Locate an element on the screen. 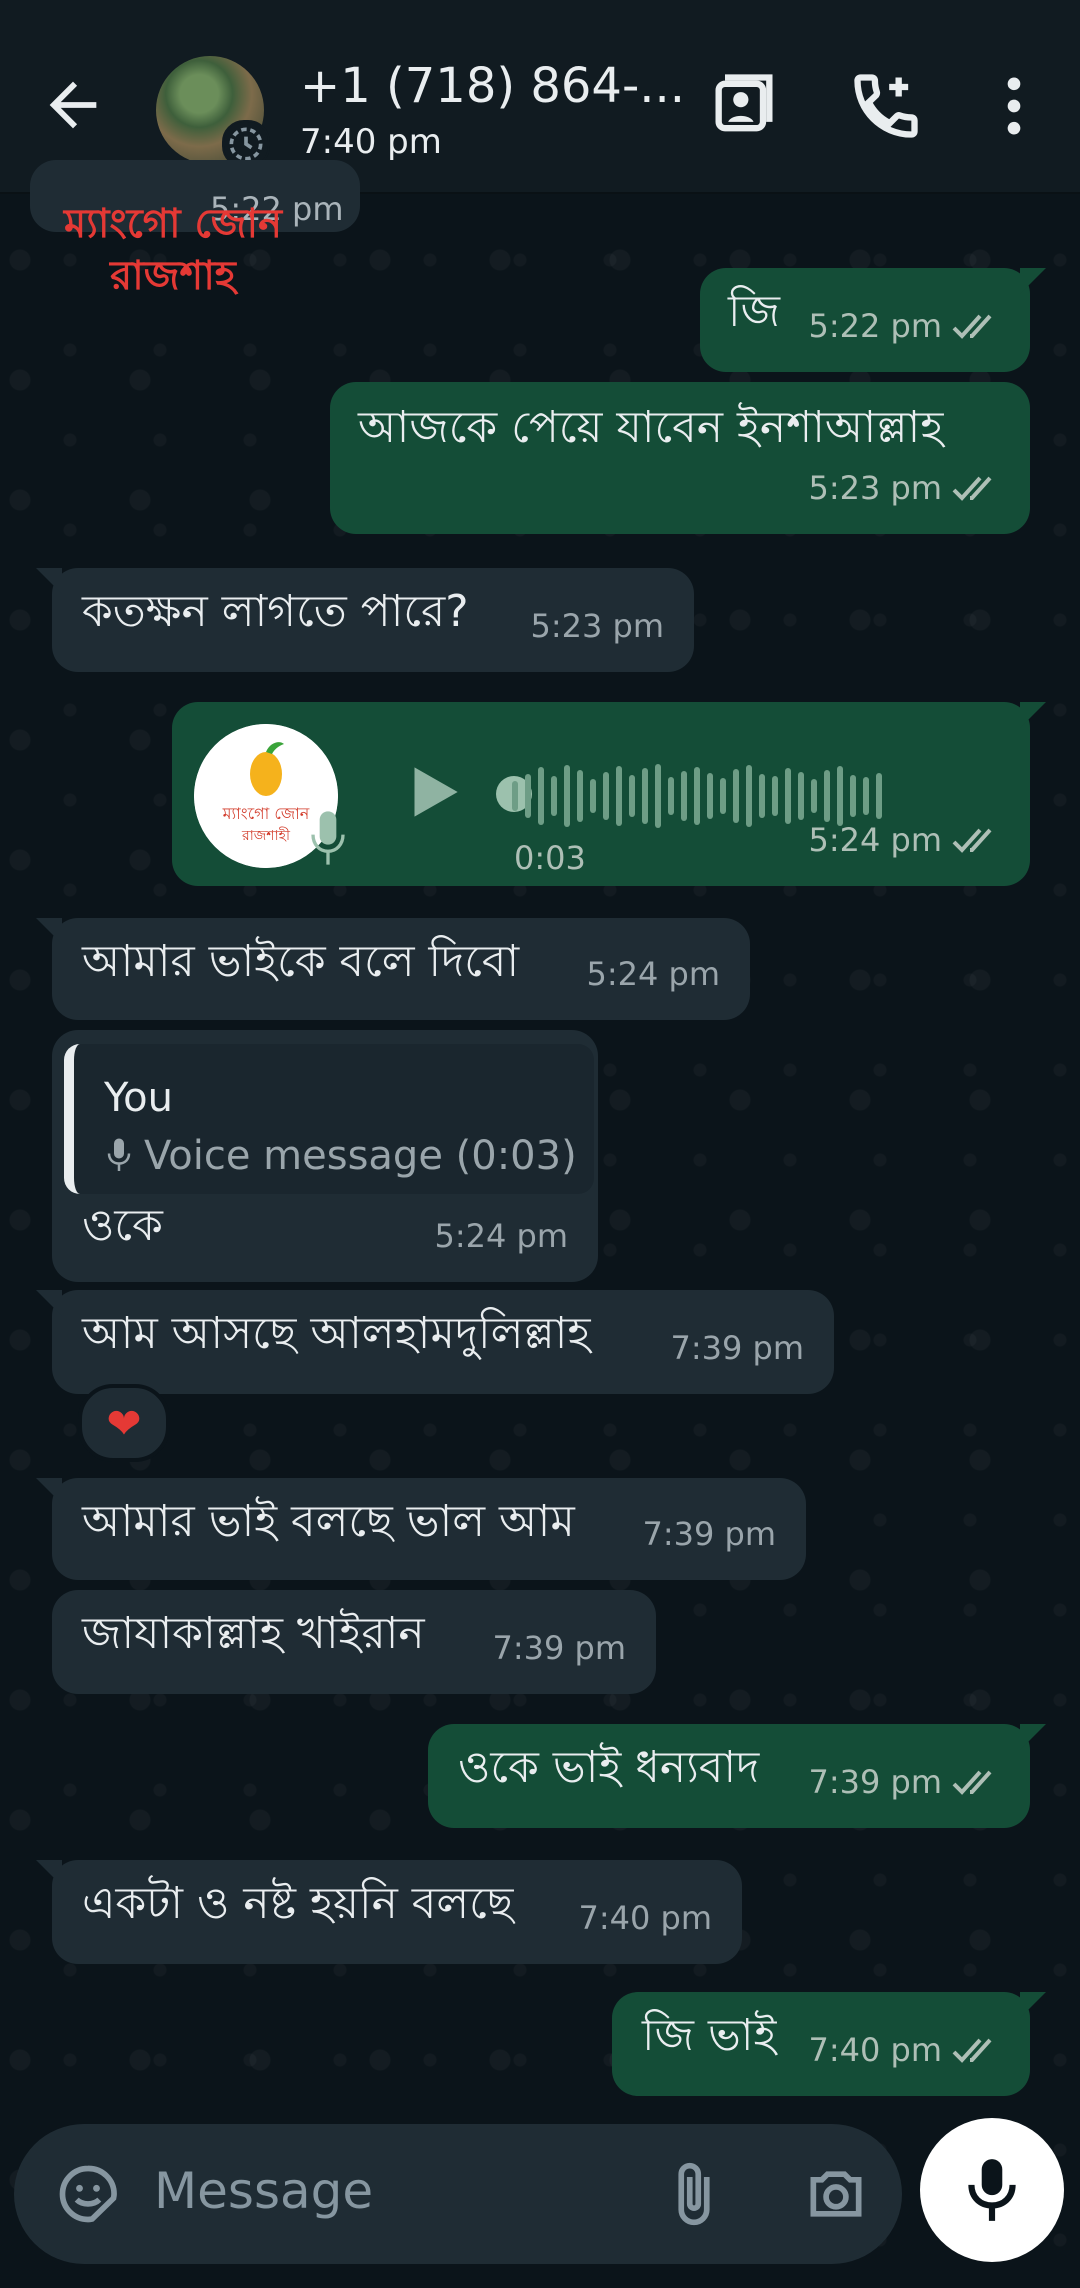  overlay-line-1: ম্যাংগো জোন is located at coordinates (173, 224).